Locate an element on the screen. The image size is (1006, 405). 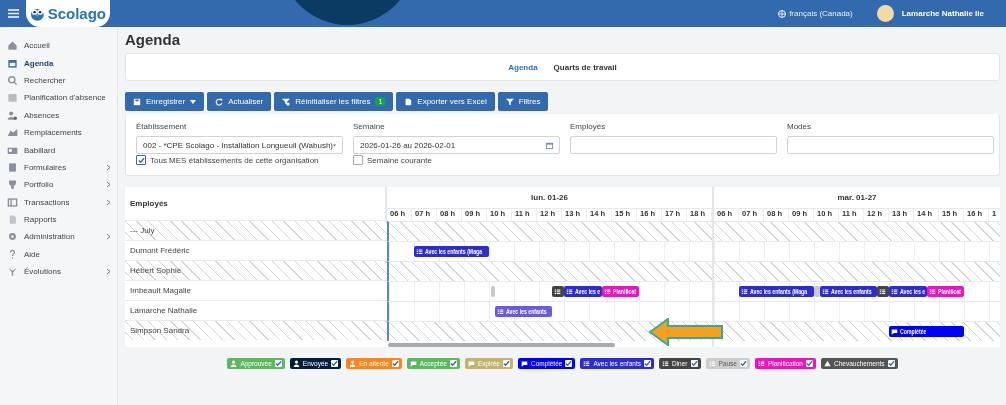
sidebar-item: Planification d'absence is located at coordinates (58, 98).